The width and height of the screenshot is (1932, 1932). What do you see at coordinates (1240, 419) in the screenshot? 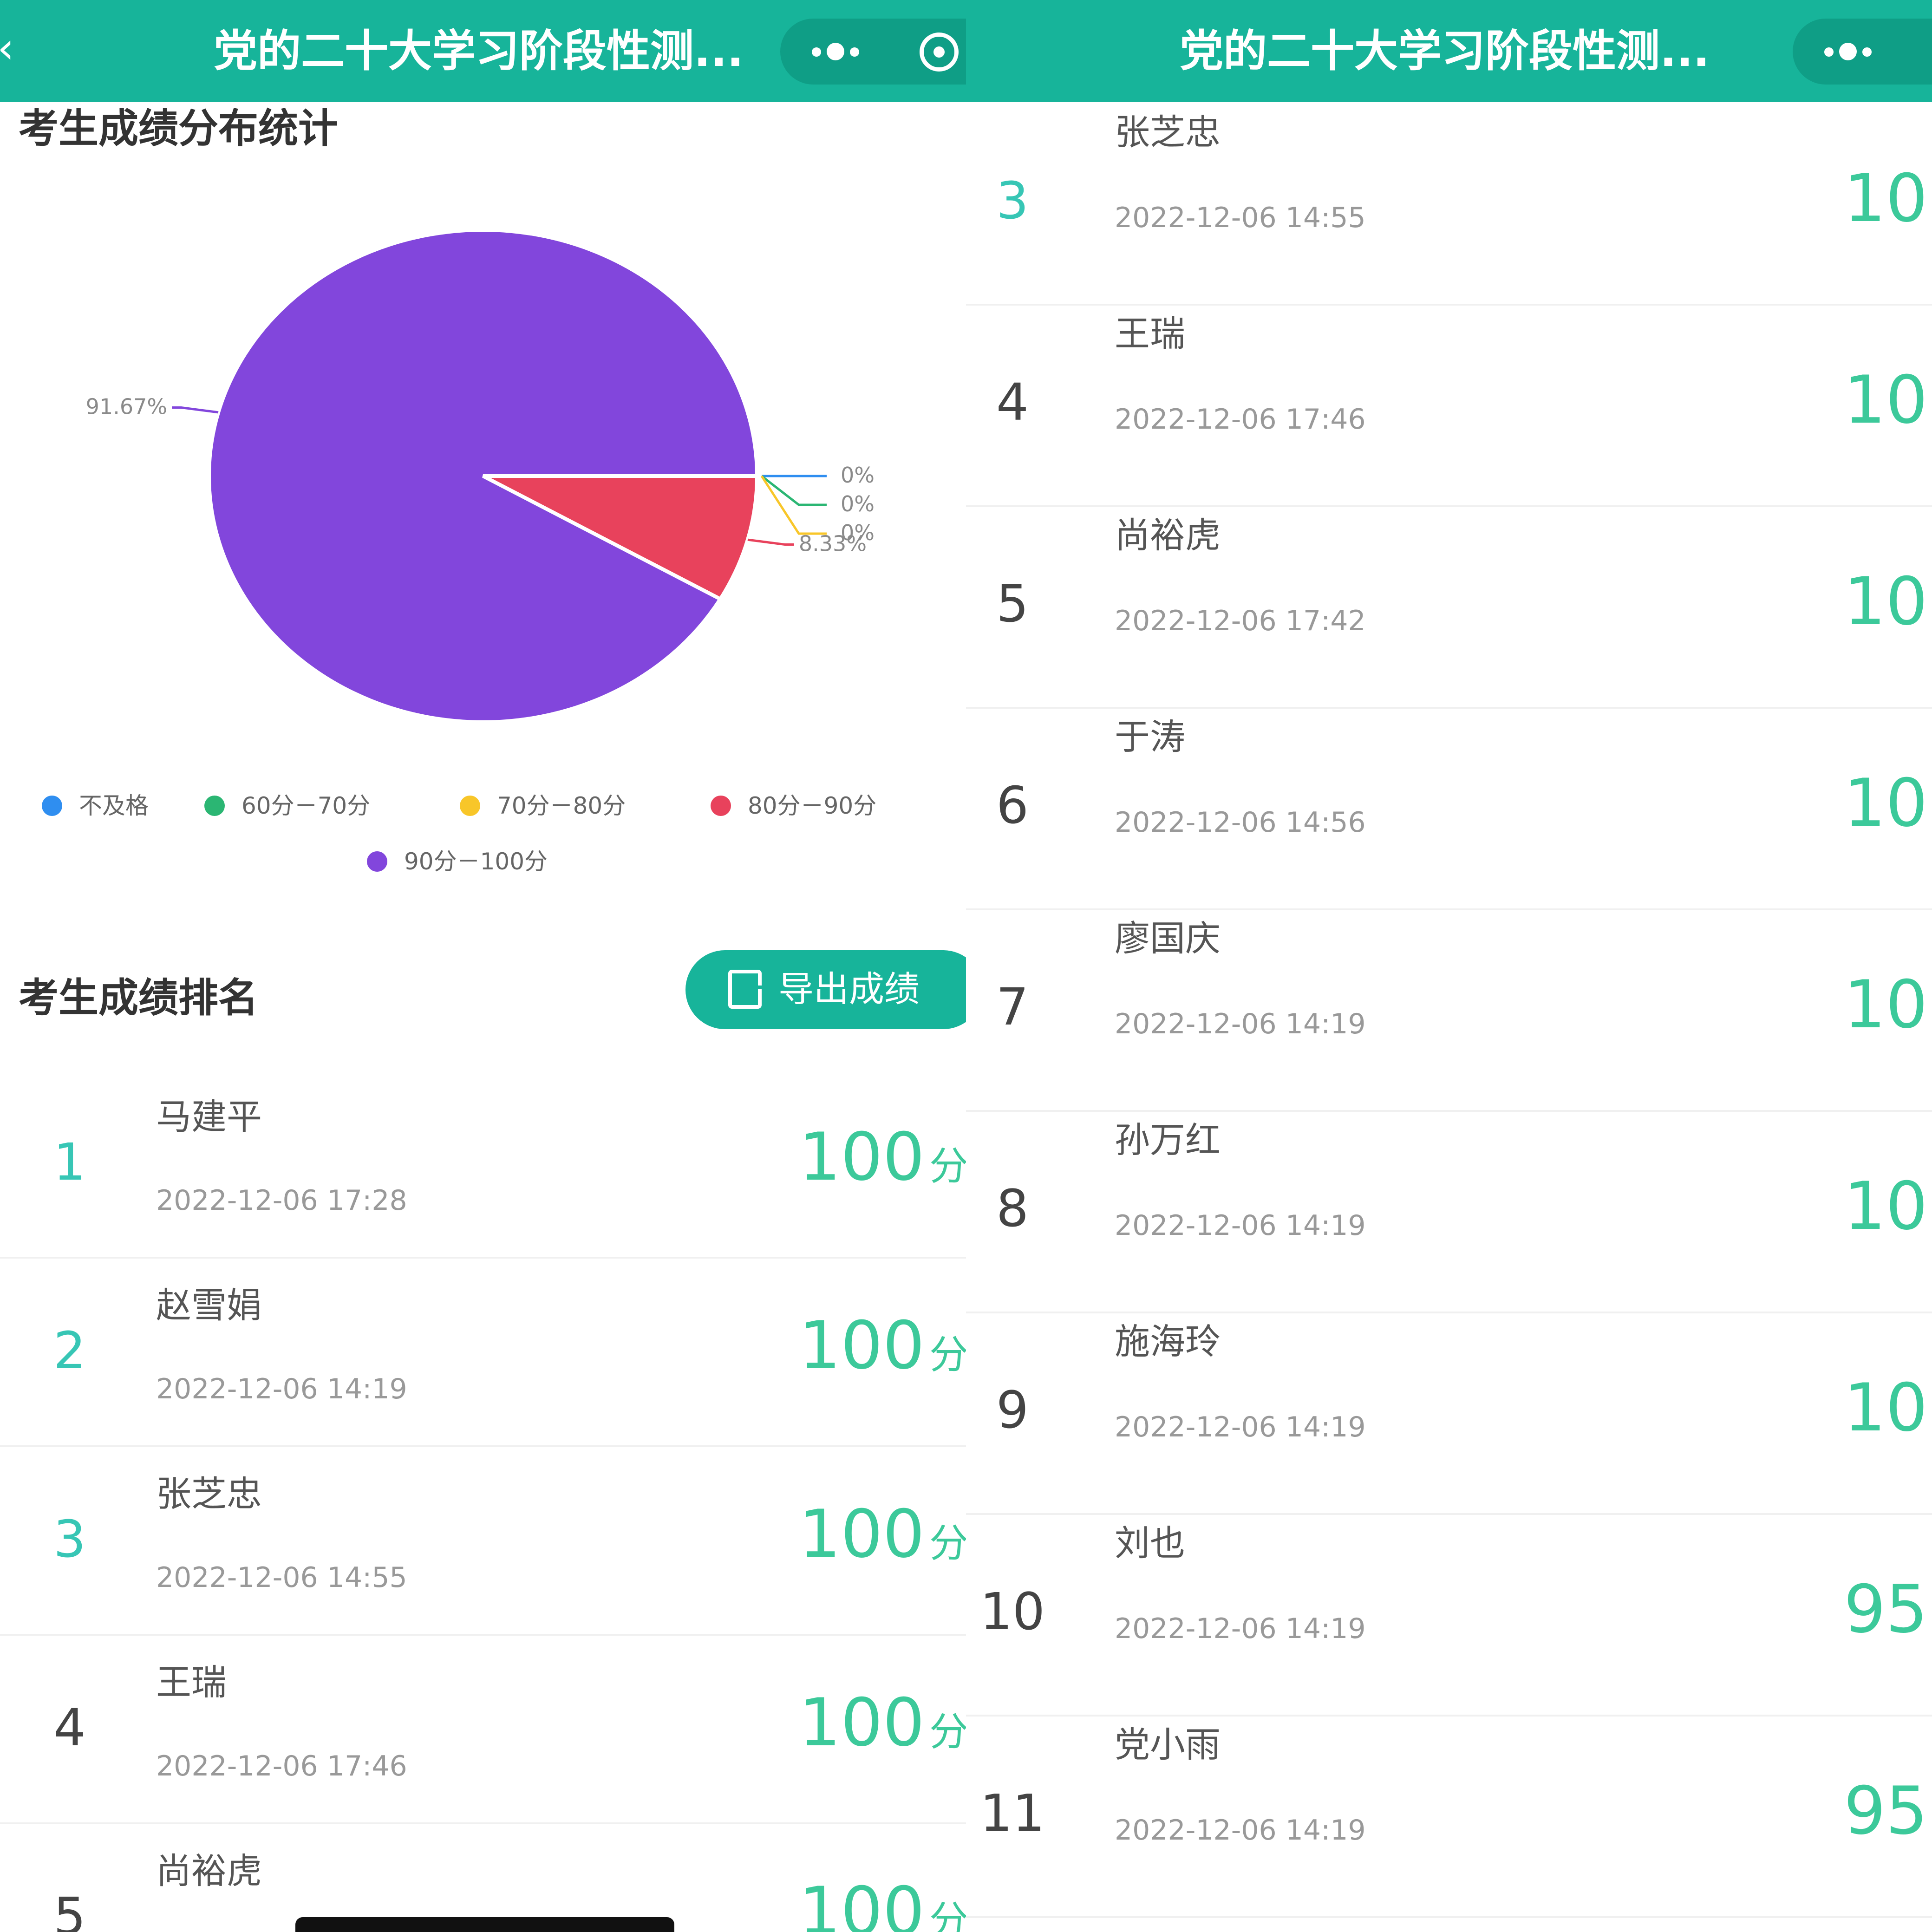
I see `submit-time: 2022-12-06 17:46` at bounding box center [1240, 419].